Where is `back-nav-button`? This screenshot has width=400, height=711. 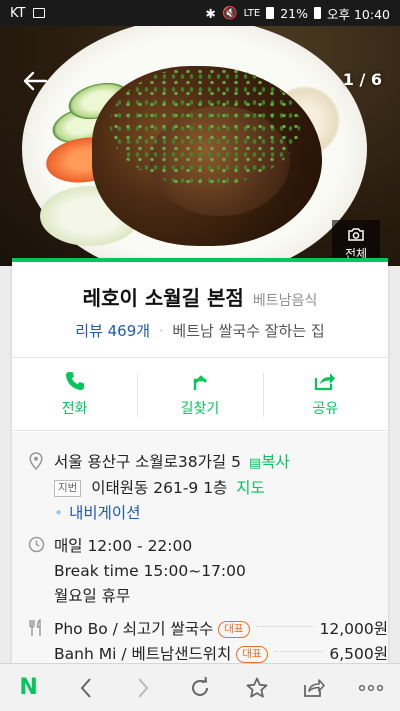
back-nav-button is located at coordinates (86, 688).